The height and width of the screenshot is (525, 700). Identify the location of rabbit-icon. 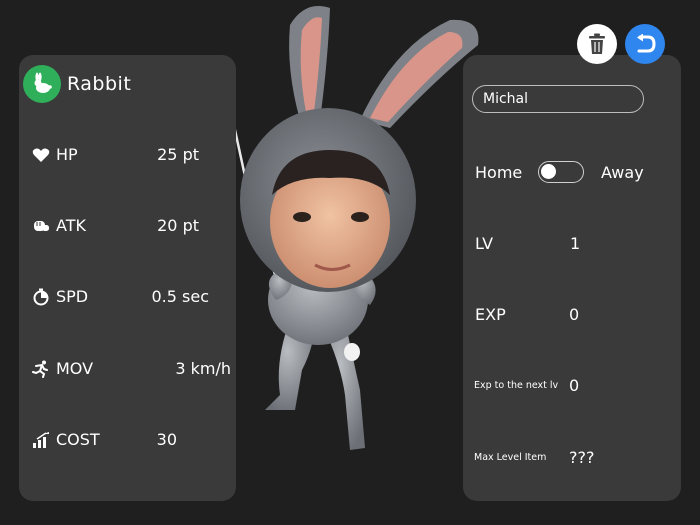
(42, 84).